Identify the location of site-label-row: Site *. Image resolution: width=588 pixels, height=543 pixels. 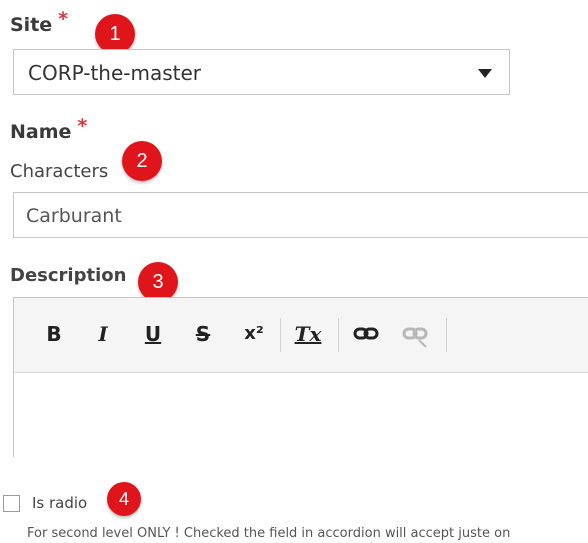
(39, 22).